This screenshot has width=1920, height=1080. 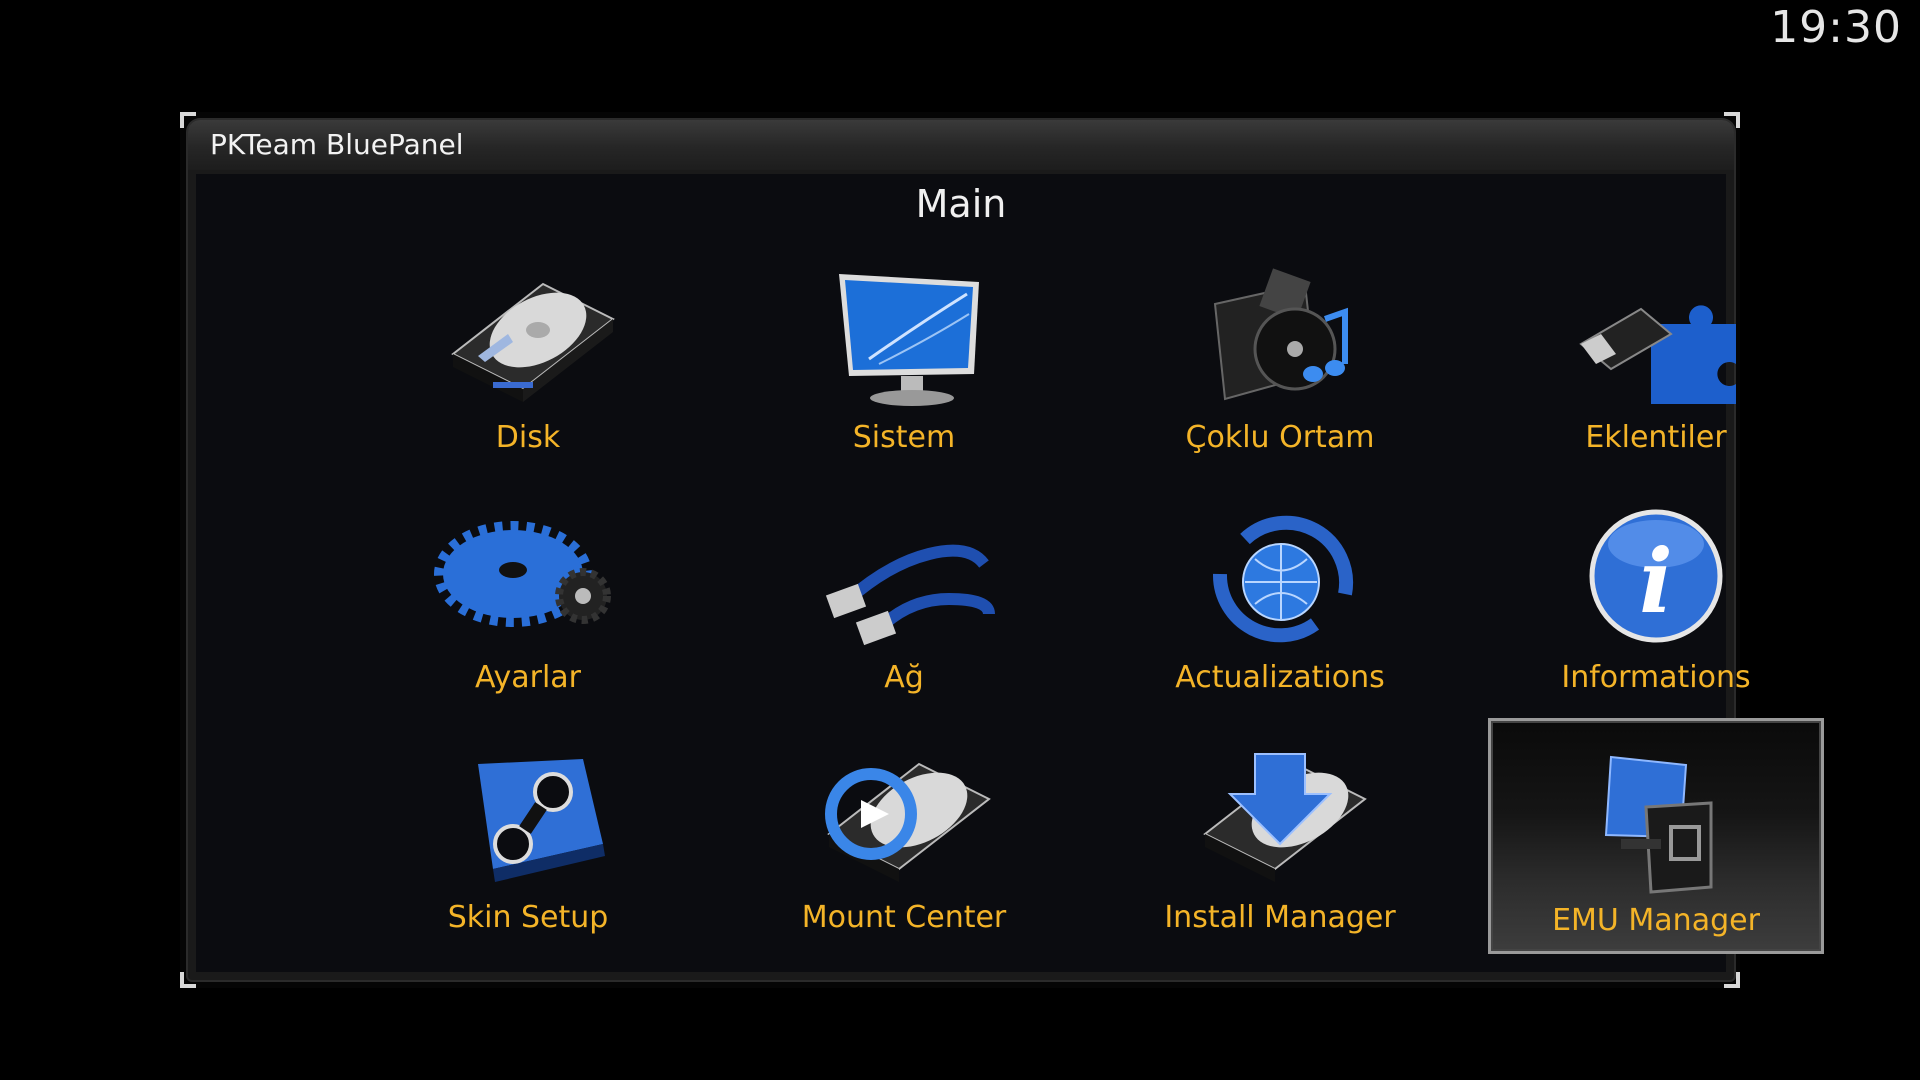 What do you see at coordinates (904, 677) in the screenshot?
I see `menu-item-label: Ağ` at bounding box center [904, 677].